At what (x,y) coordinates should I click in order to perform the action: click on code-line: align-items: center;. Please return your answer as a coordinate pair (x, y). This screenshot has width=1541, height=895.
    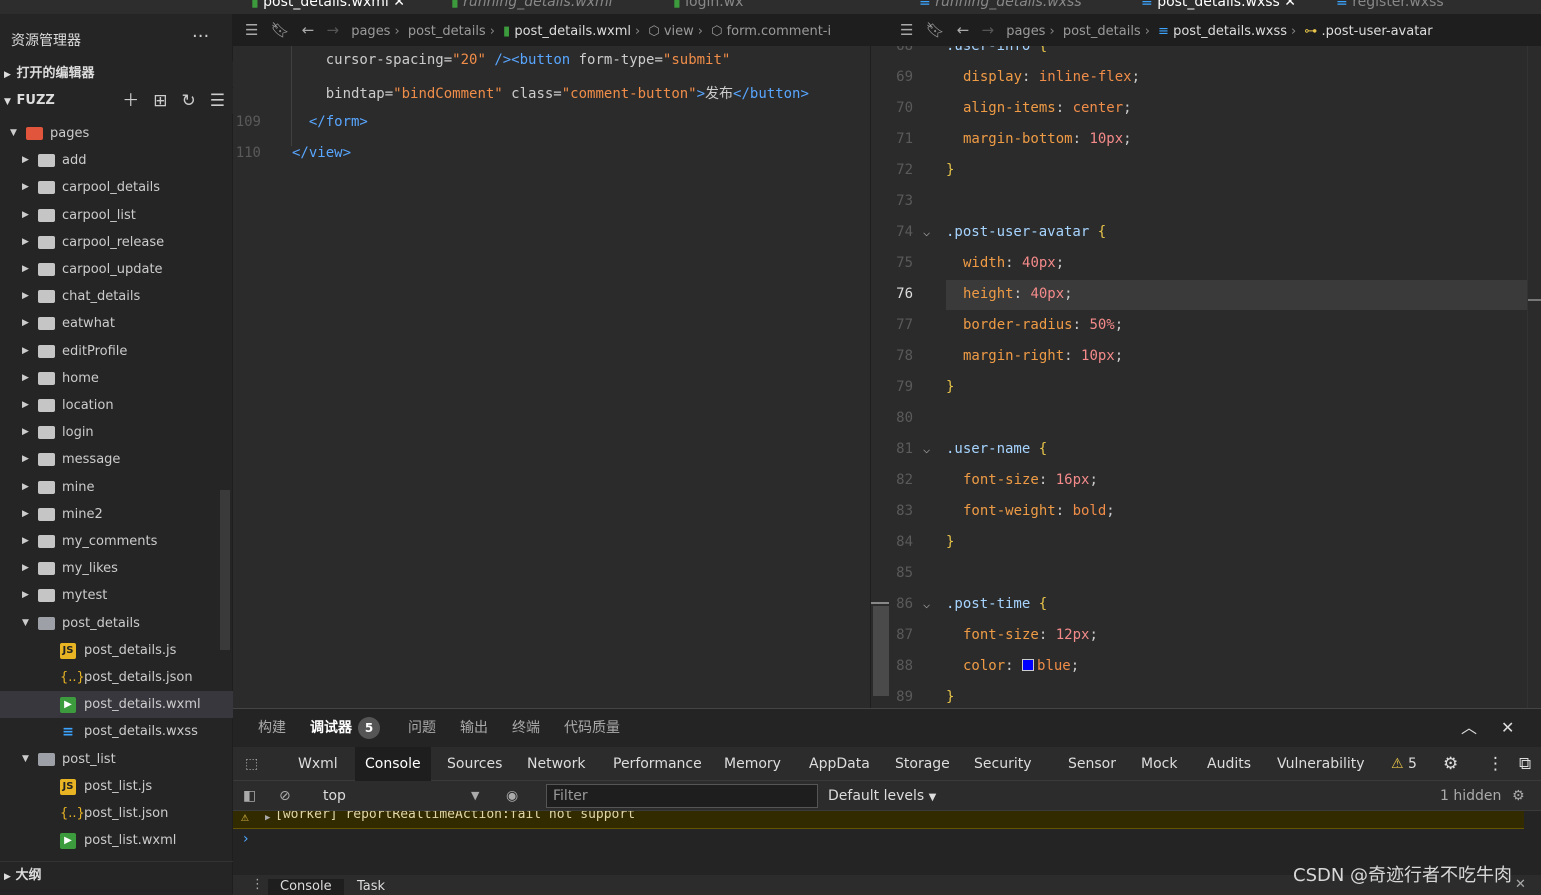
    Looking at the image, I should click on (1047, 108).